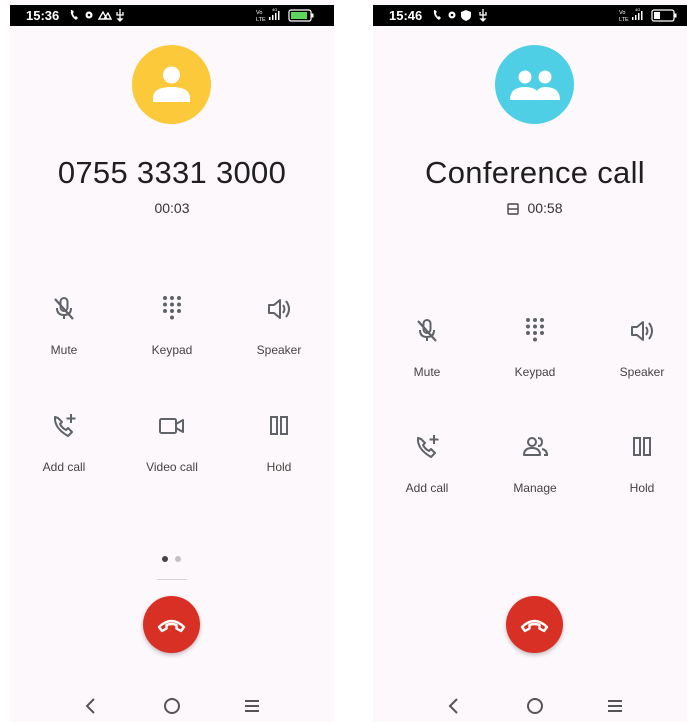  Describe the element at coordinates (171, 426) in the screenshot. I see `video-call-icon` at that location.